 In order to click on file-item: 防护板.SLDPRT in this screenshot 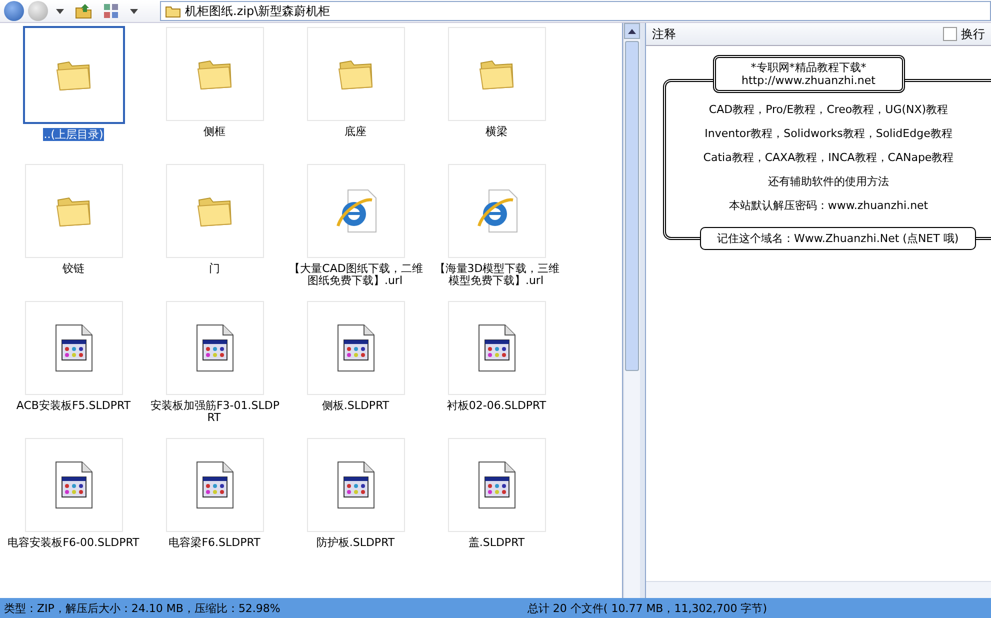, I will do `click(355, 506)`.